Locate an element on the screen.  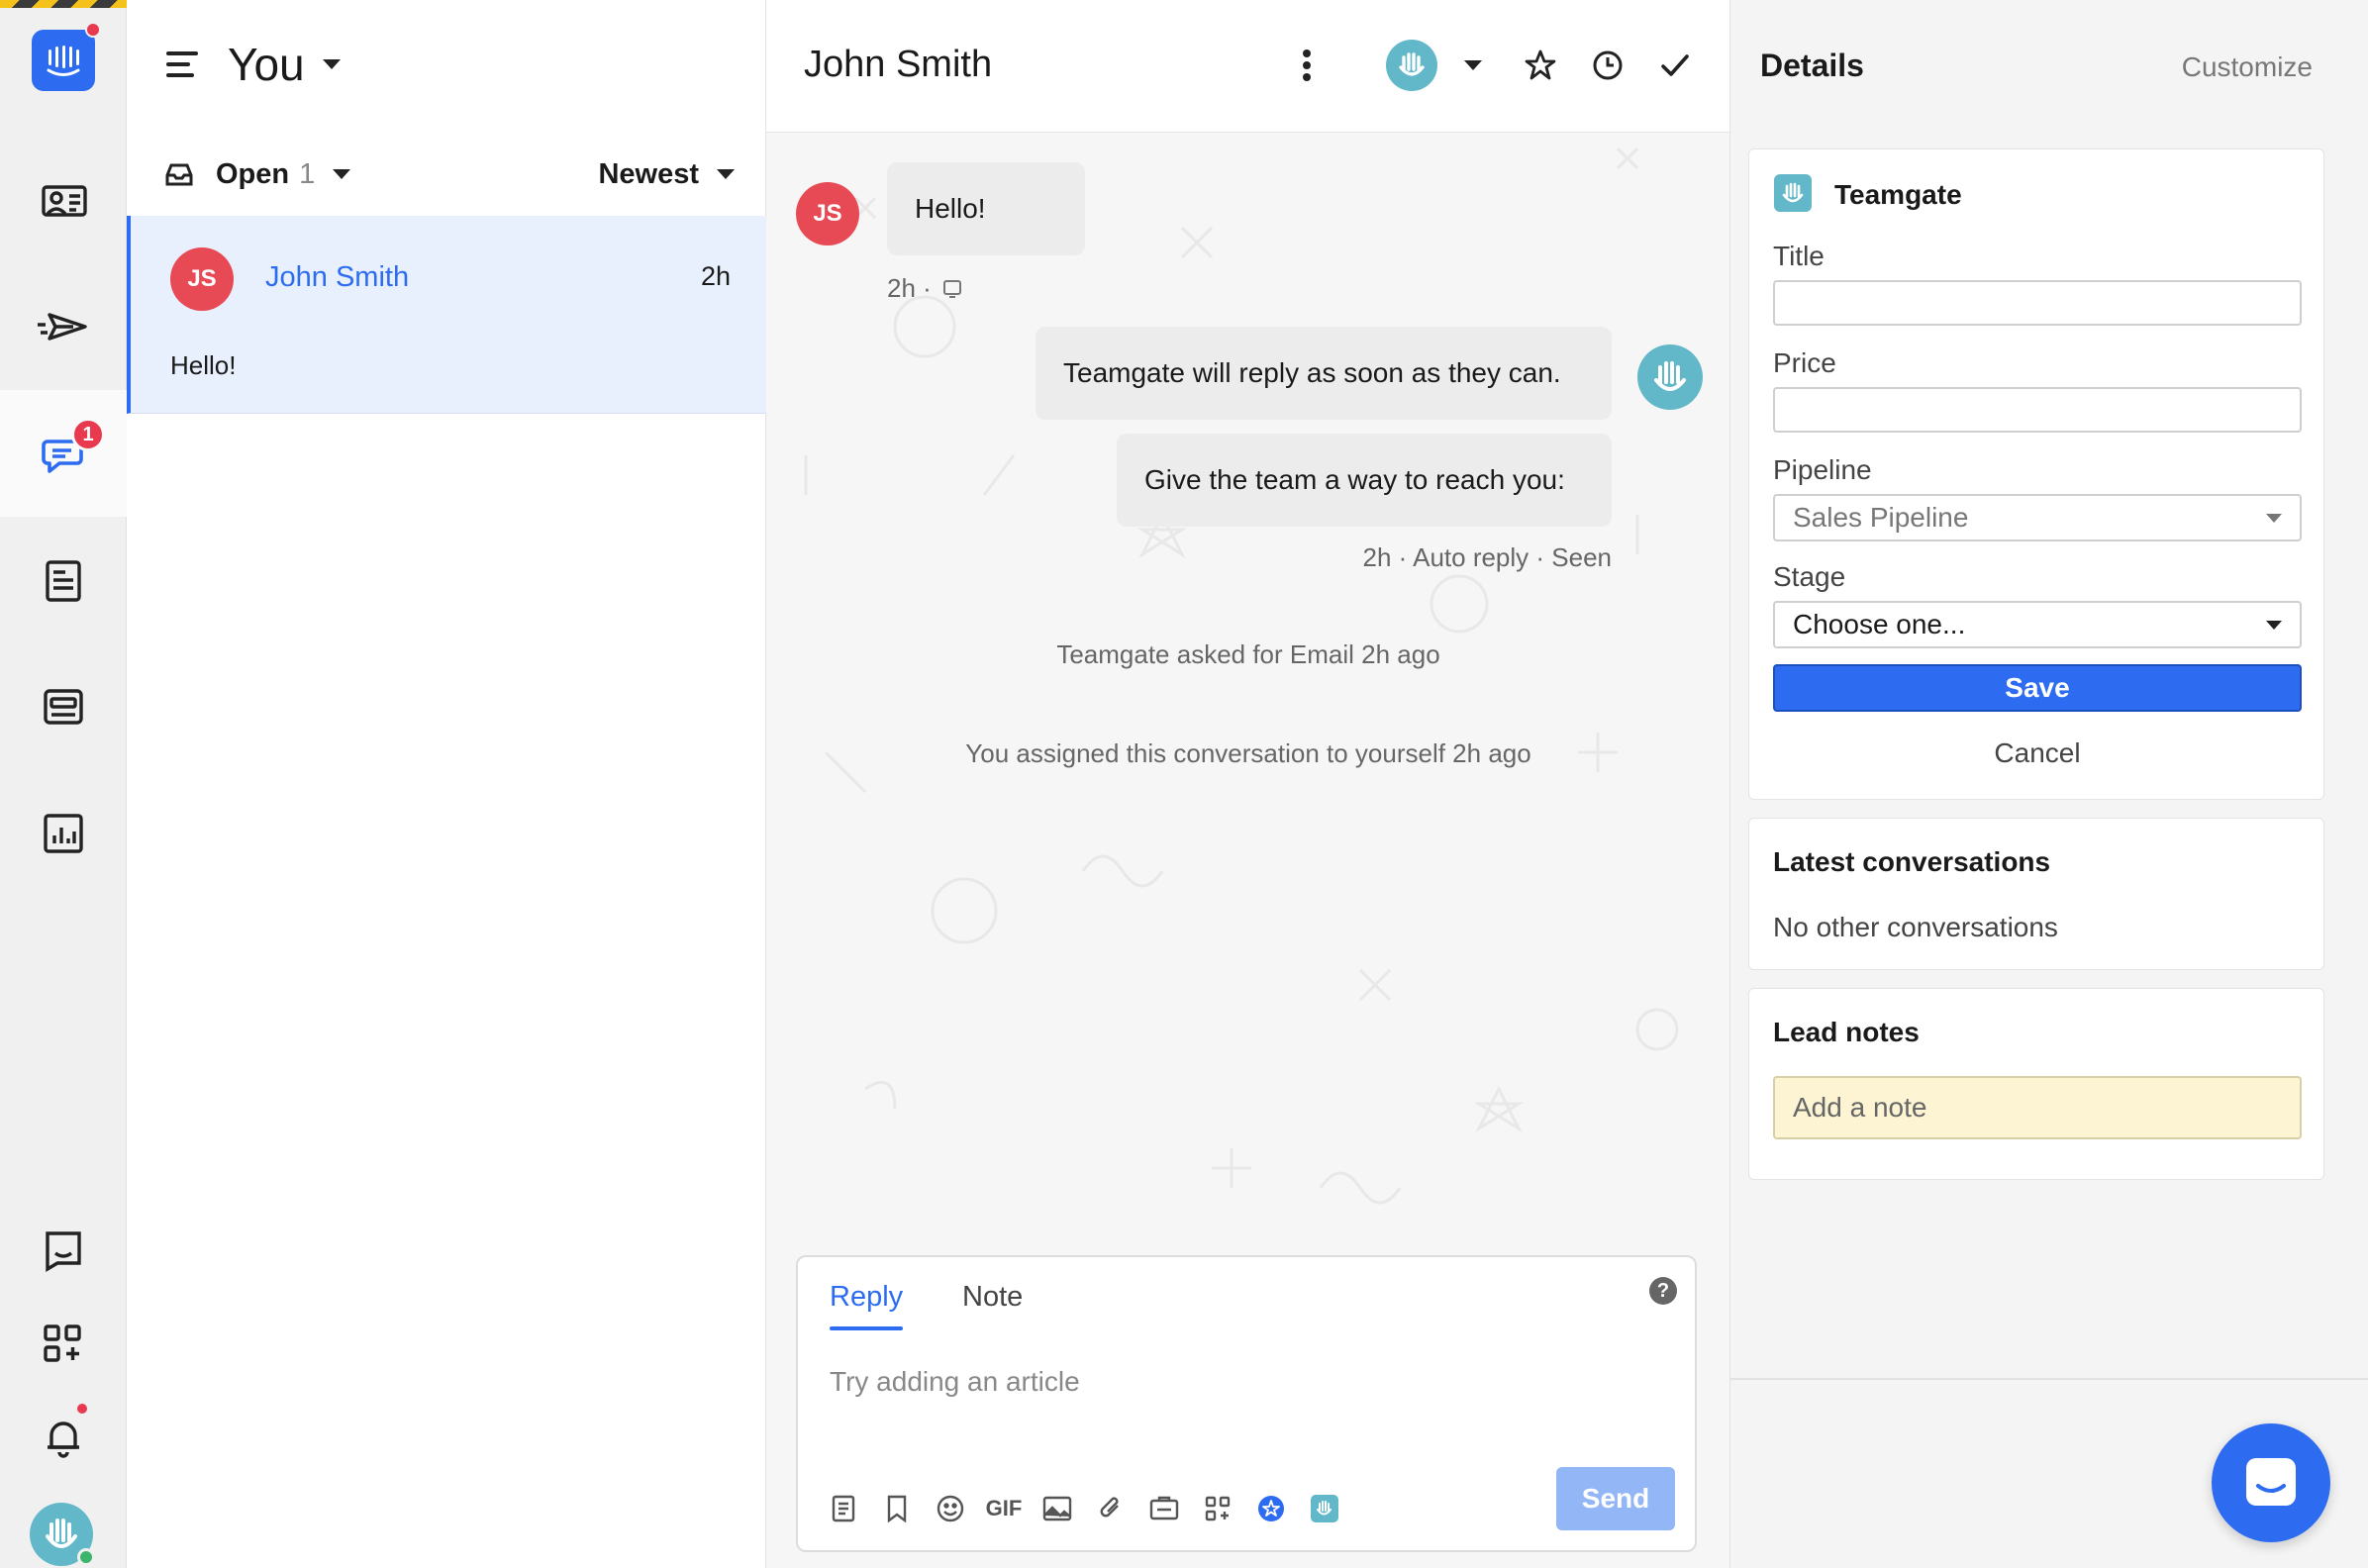
send-button: Send is located at coordinates (1615, 1498).